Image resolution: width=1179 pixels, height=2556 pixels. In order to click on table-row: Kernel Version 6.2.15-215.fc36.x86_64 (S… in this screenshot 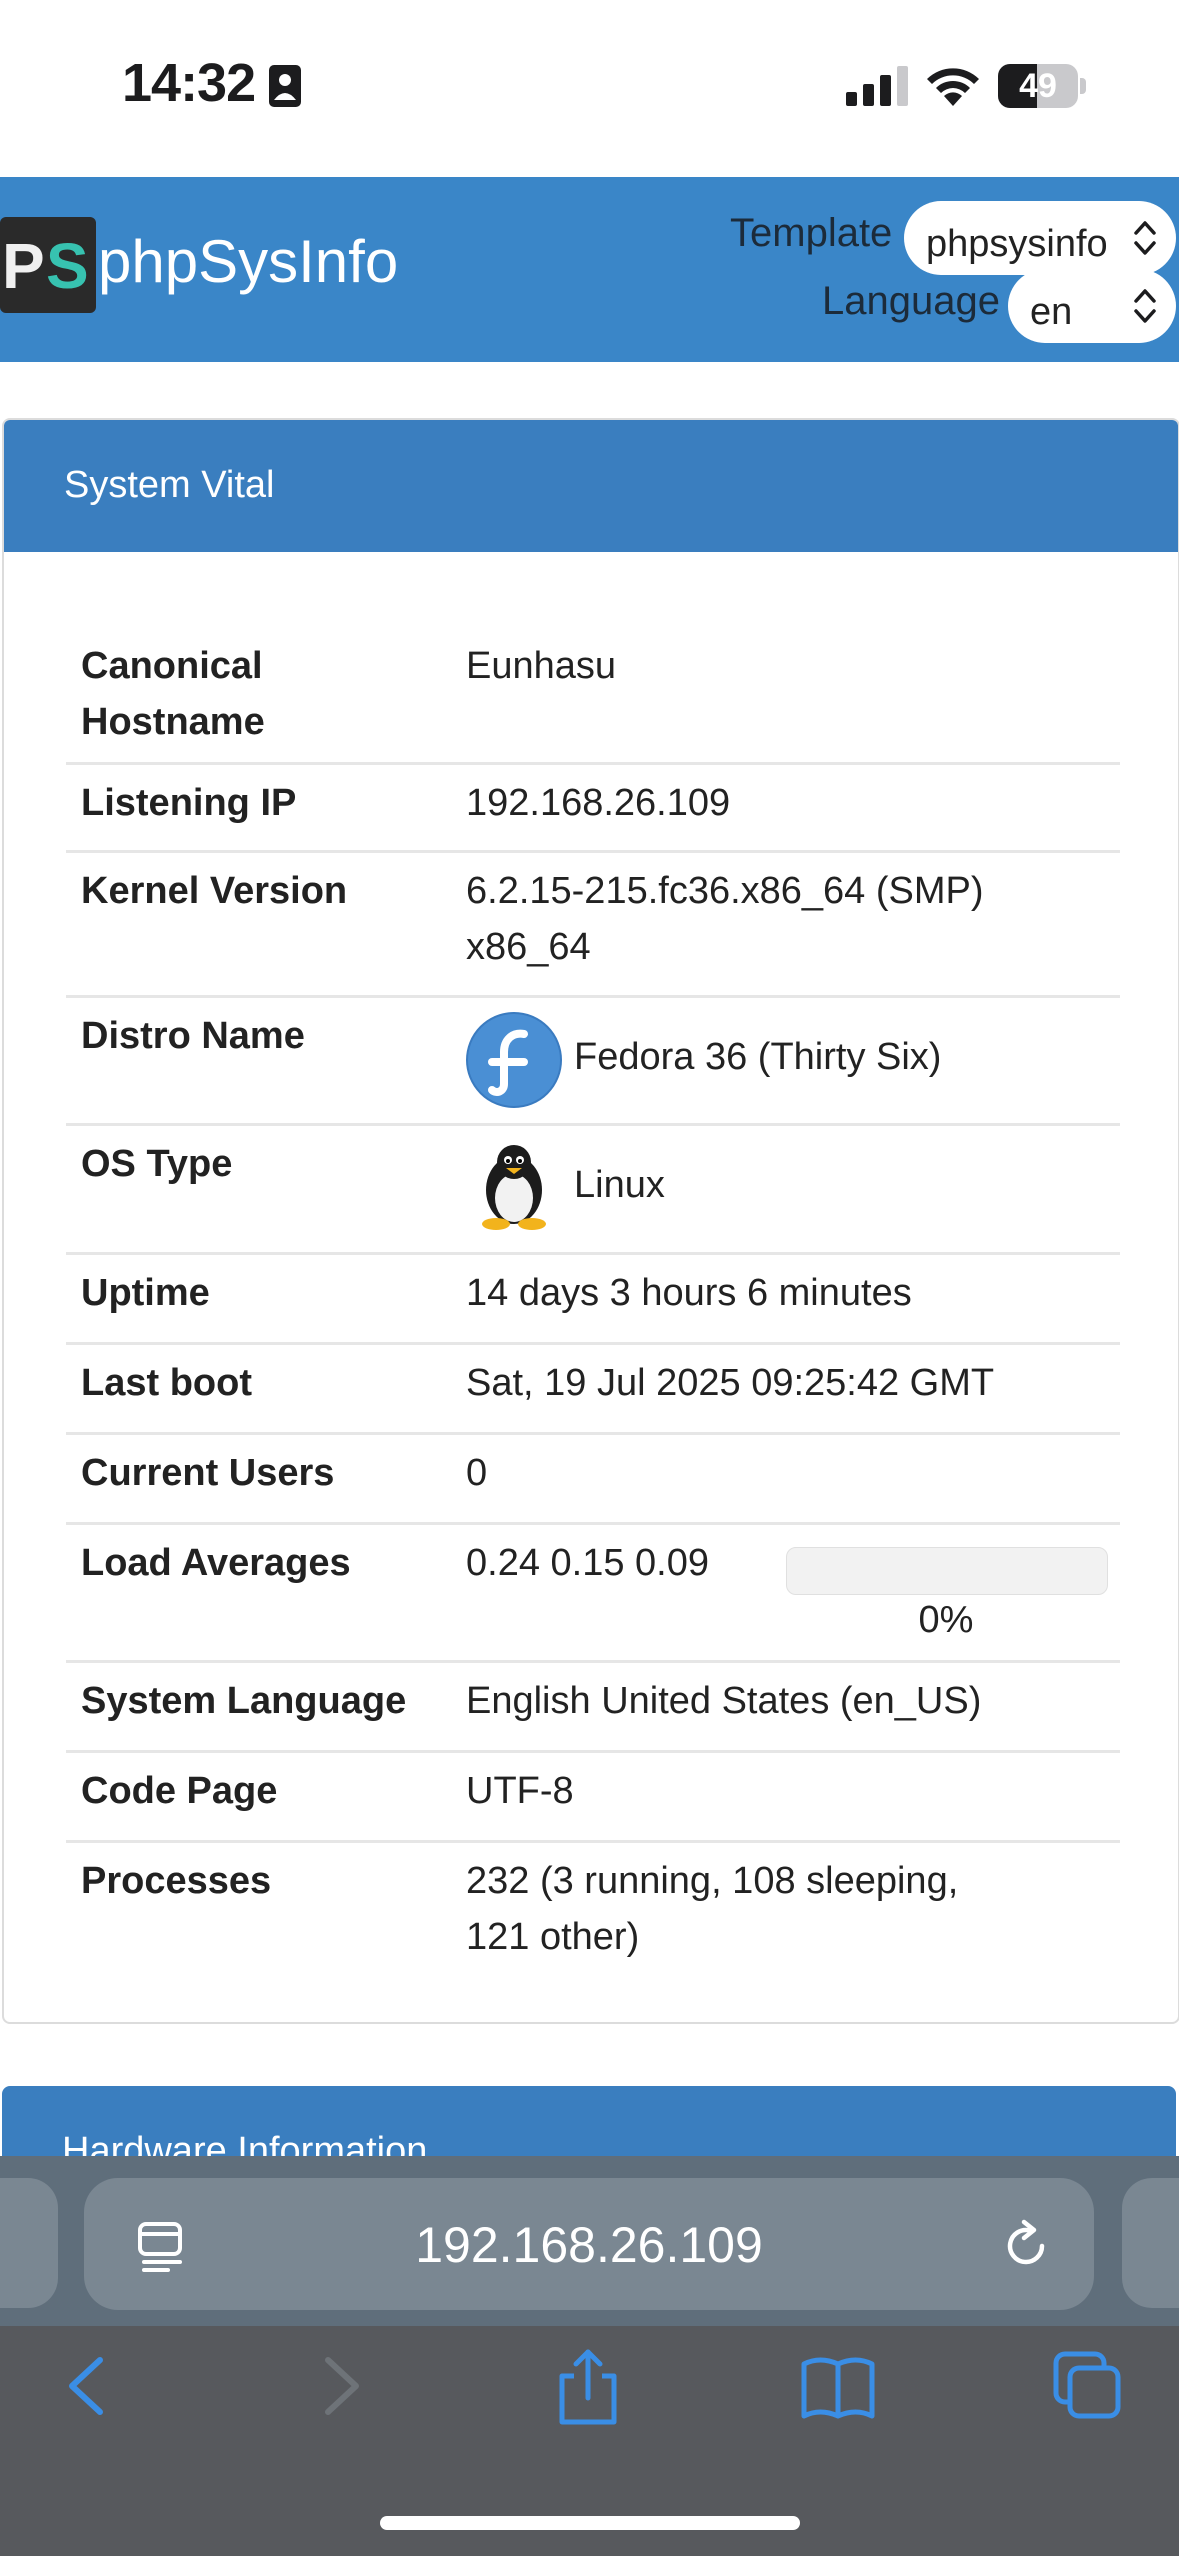, I will do `click(593, 925)`.